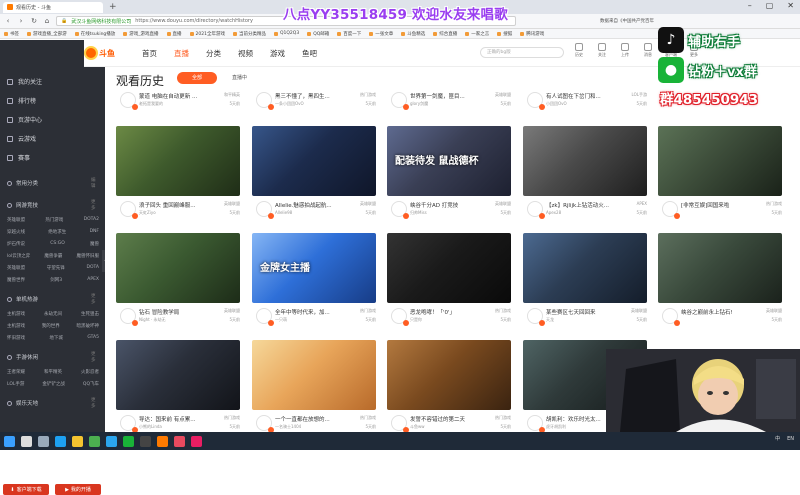  What do you see at coordinates (78, 489) in the screenshot?
I see `start-stream-button: ▶ 我的开播` at bounding box center [78, 489].